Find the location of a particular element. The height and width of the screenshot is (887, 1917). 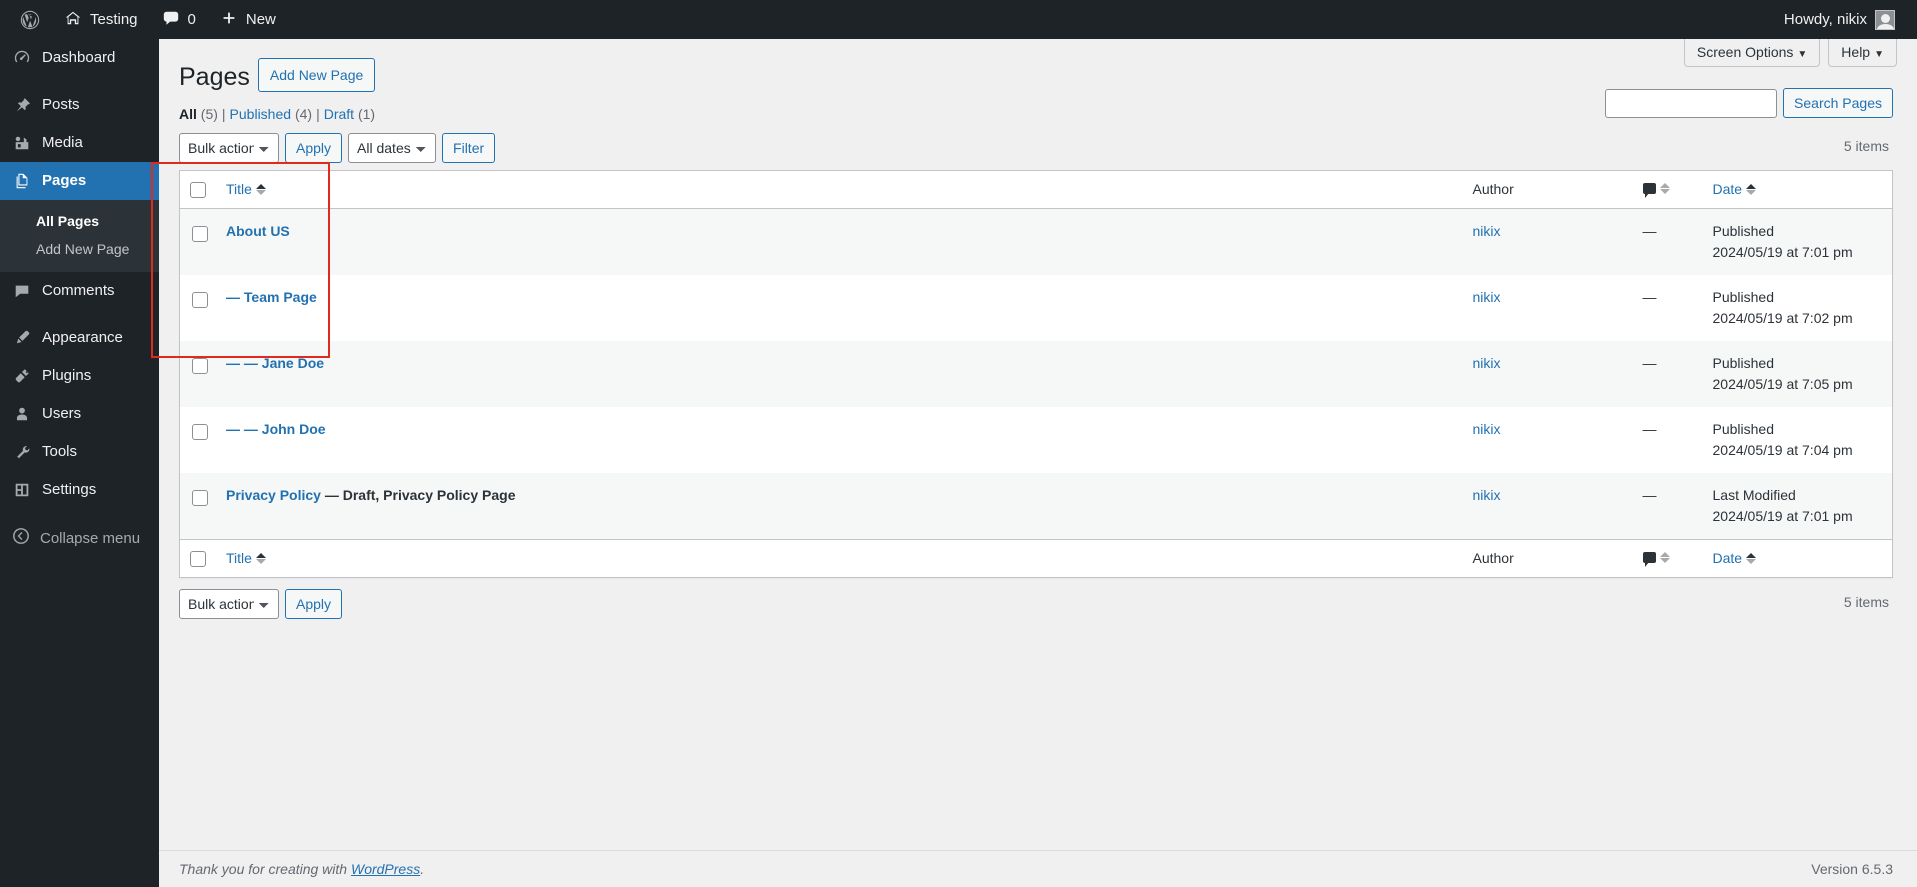

new-content-menu: New is located at coordinates (248, 19).